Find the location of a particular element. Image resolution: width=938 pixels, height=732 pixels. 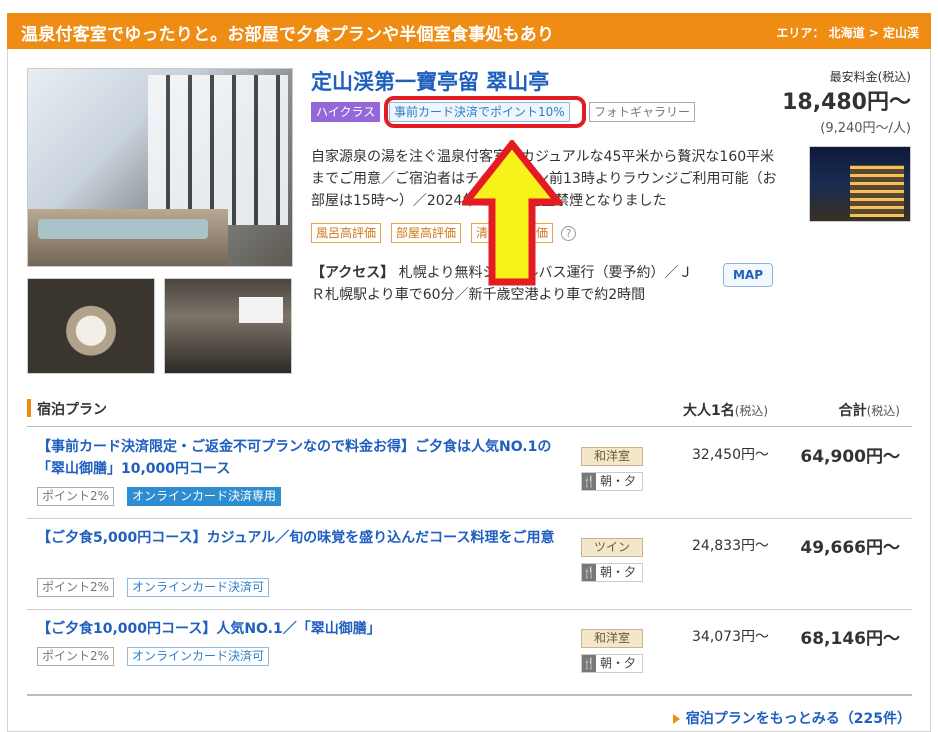

access-label: 【アクセス】 is located at coordinates (353, 273).